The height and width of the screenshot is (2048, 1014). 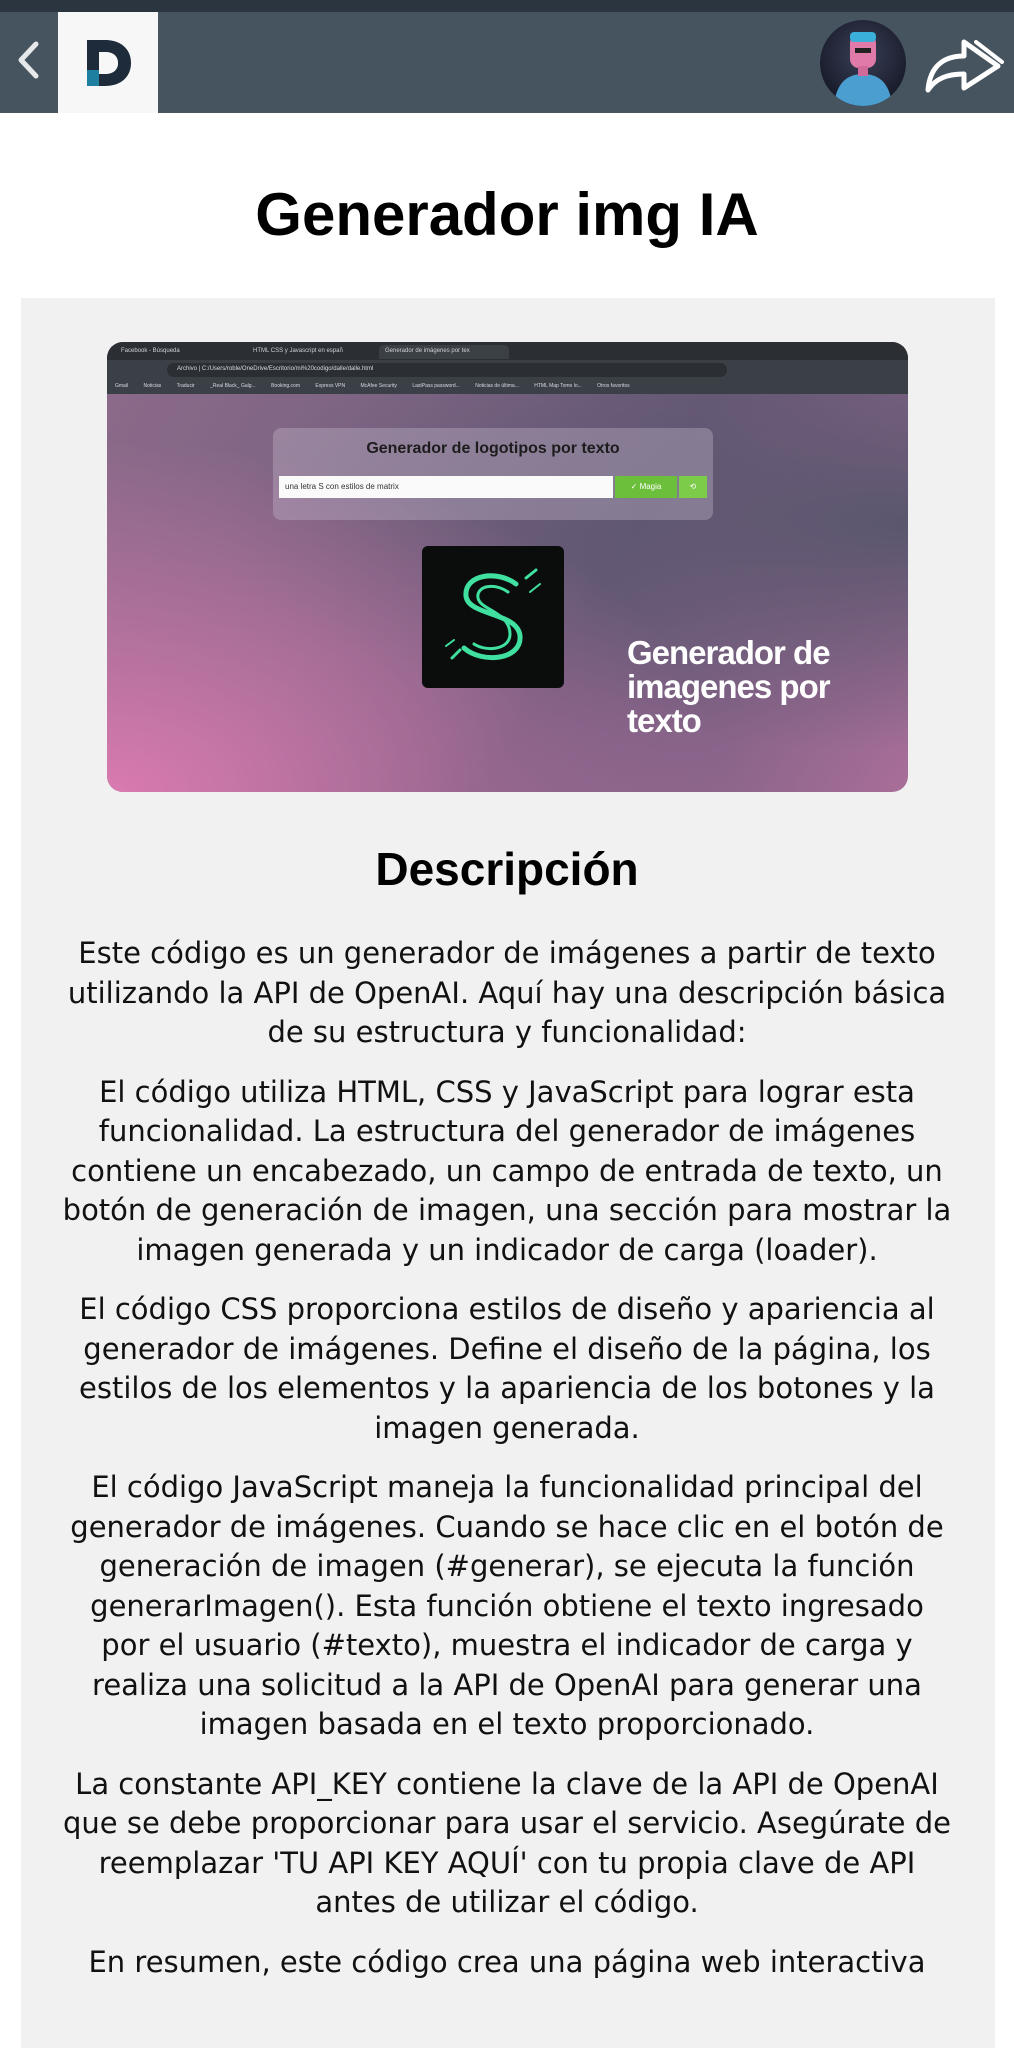 I want to click on bookmark-item: Gmail, so click(x=122, y=386).